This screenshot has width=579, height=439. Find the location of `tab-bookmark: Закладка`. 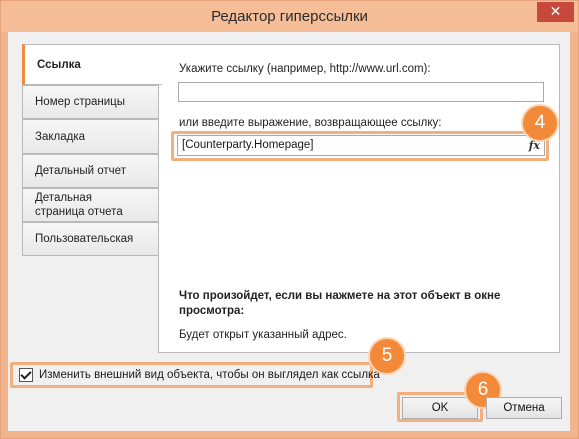

tab-bookmark: Закладка is located at coordinates (90, 136).